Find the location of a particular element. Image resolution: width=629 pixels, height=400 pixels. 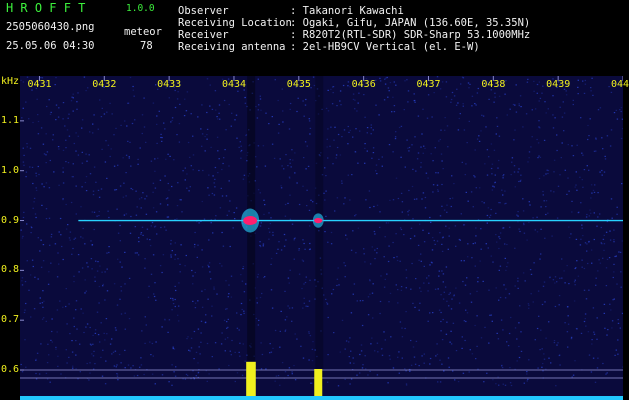

histogram-baseline is located at coordinates (321, 398).